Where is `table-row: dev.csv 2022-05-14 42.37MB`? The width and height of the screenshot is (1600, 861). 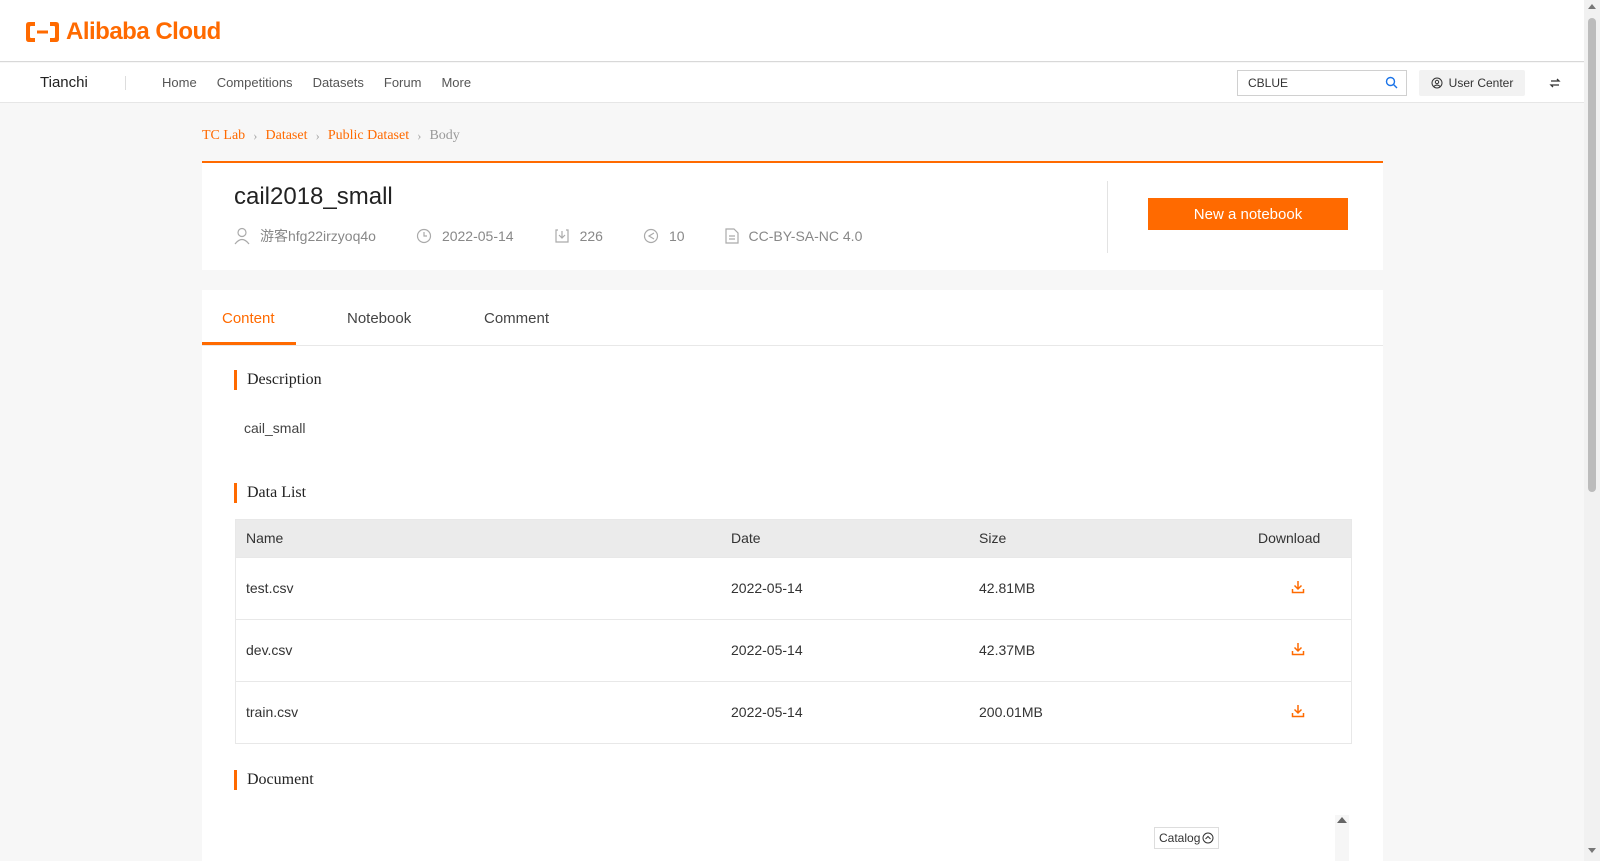 table-row: dev.csv 2022-05-14 42.37MB is located at coordinates (793, 650).